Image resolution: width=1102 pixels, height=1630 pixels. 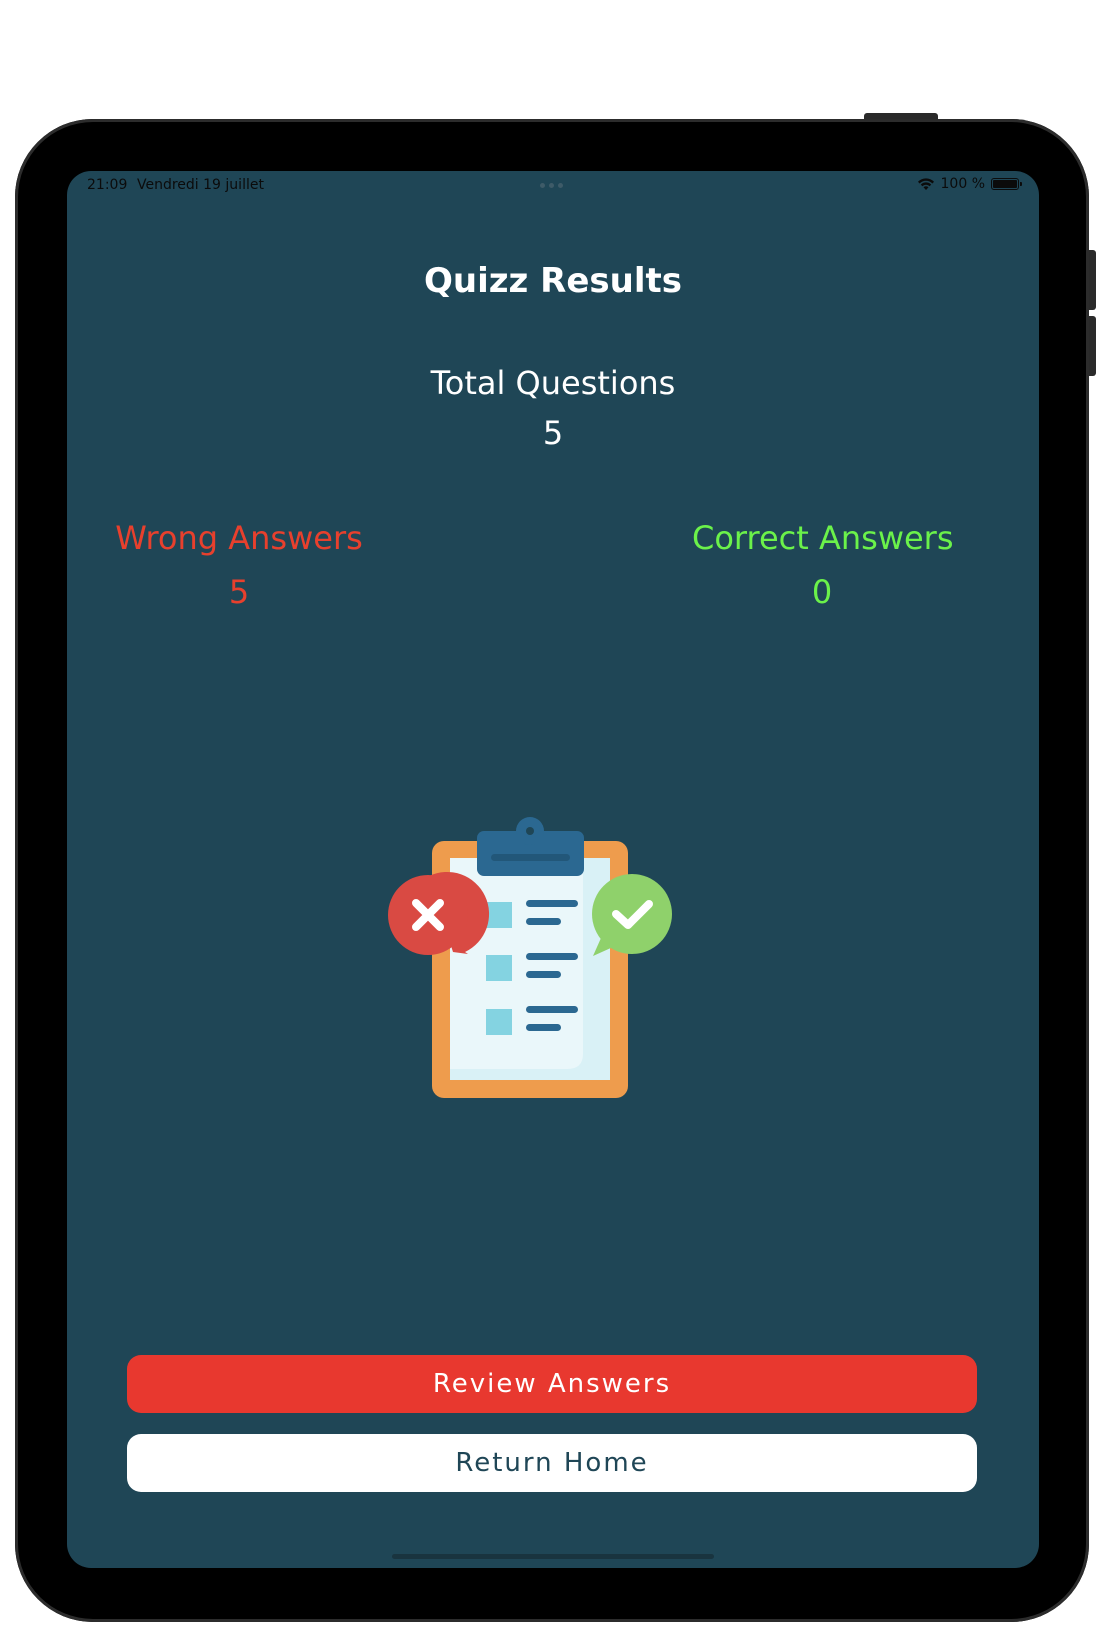 I want to click on return-home-button: Return Home, so click(x=552, y=1463).